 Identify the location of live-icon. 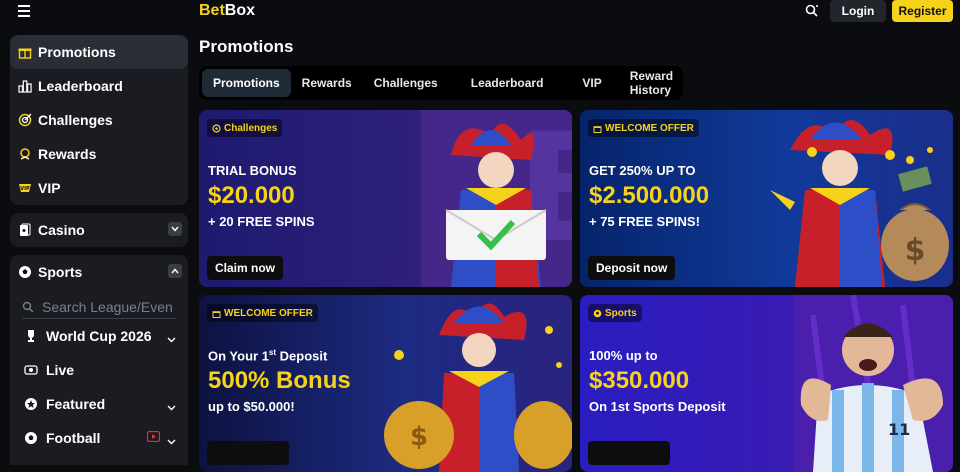
(31, 370).